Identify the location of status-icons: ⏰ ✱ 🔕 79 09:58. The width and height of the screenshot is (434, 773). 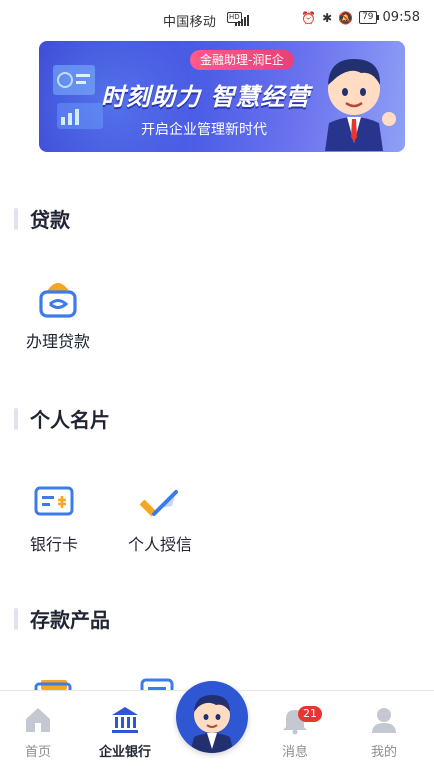
(360, 17).